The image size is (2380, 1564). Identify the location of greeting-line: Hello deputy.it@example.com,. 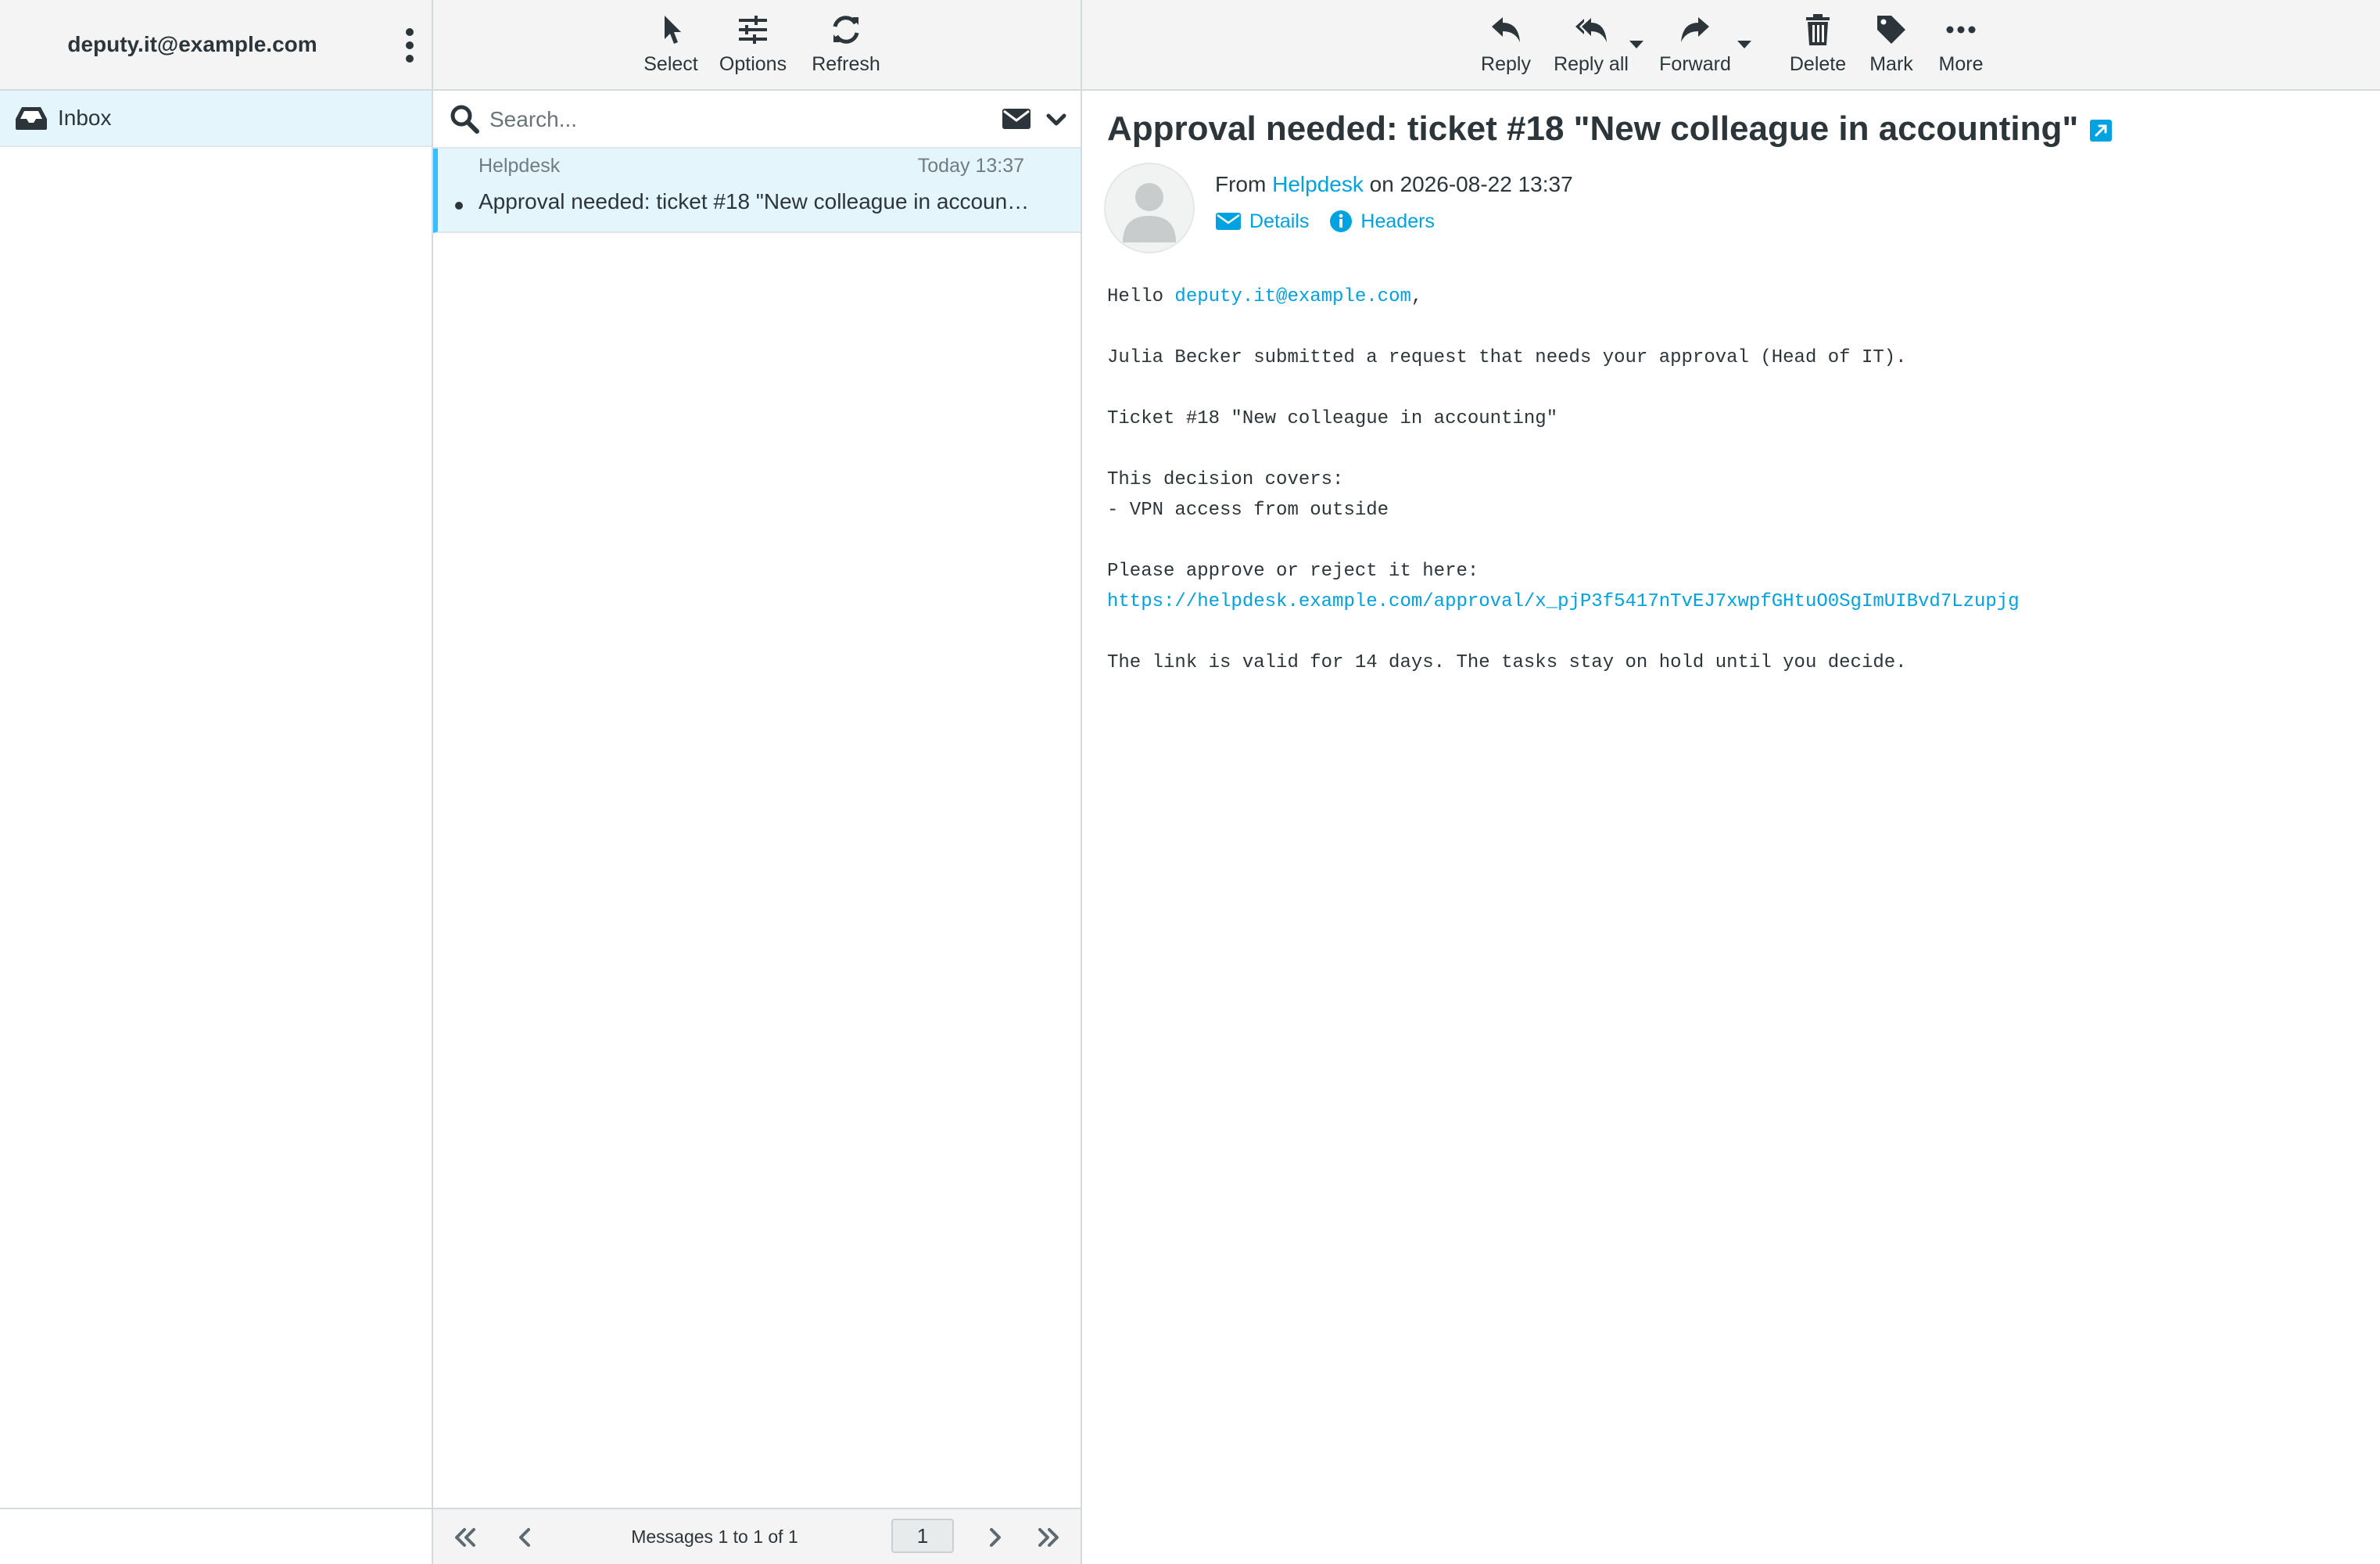
(1265, 296).